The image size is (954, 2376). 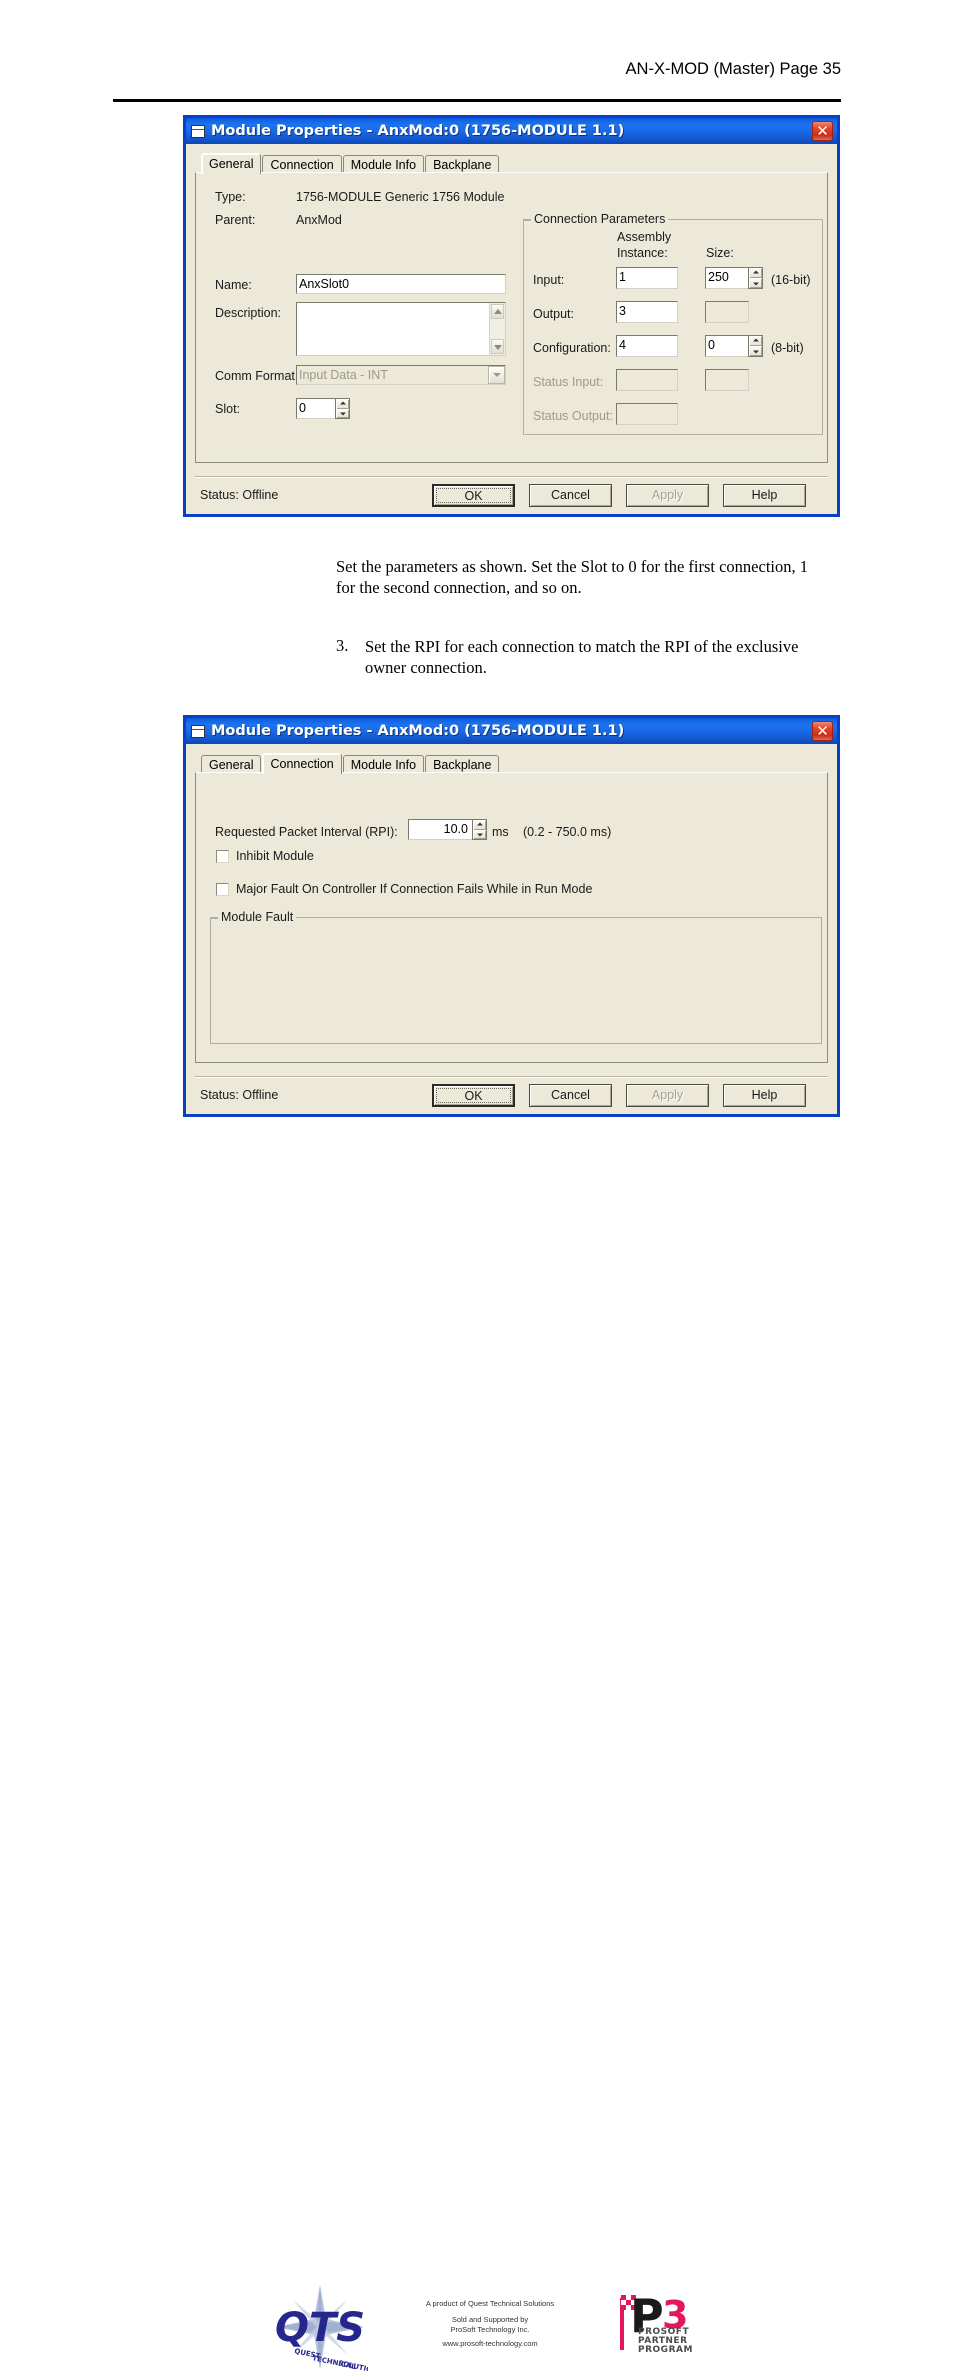 What do you see at coordinates (727, 380) in the screenshot?
I see `status-input-size-field` at bounding box center [727, 380].